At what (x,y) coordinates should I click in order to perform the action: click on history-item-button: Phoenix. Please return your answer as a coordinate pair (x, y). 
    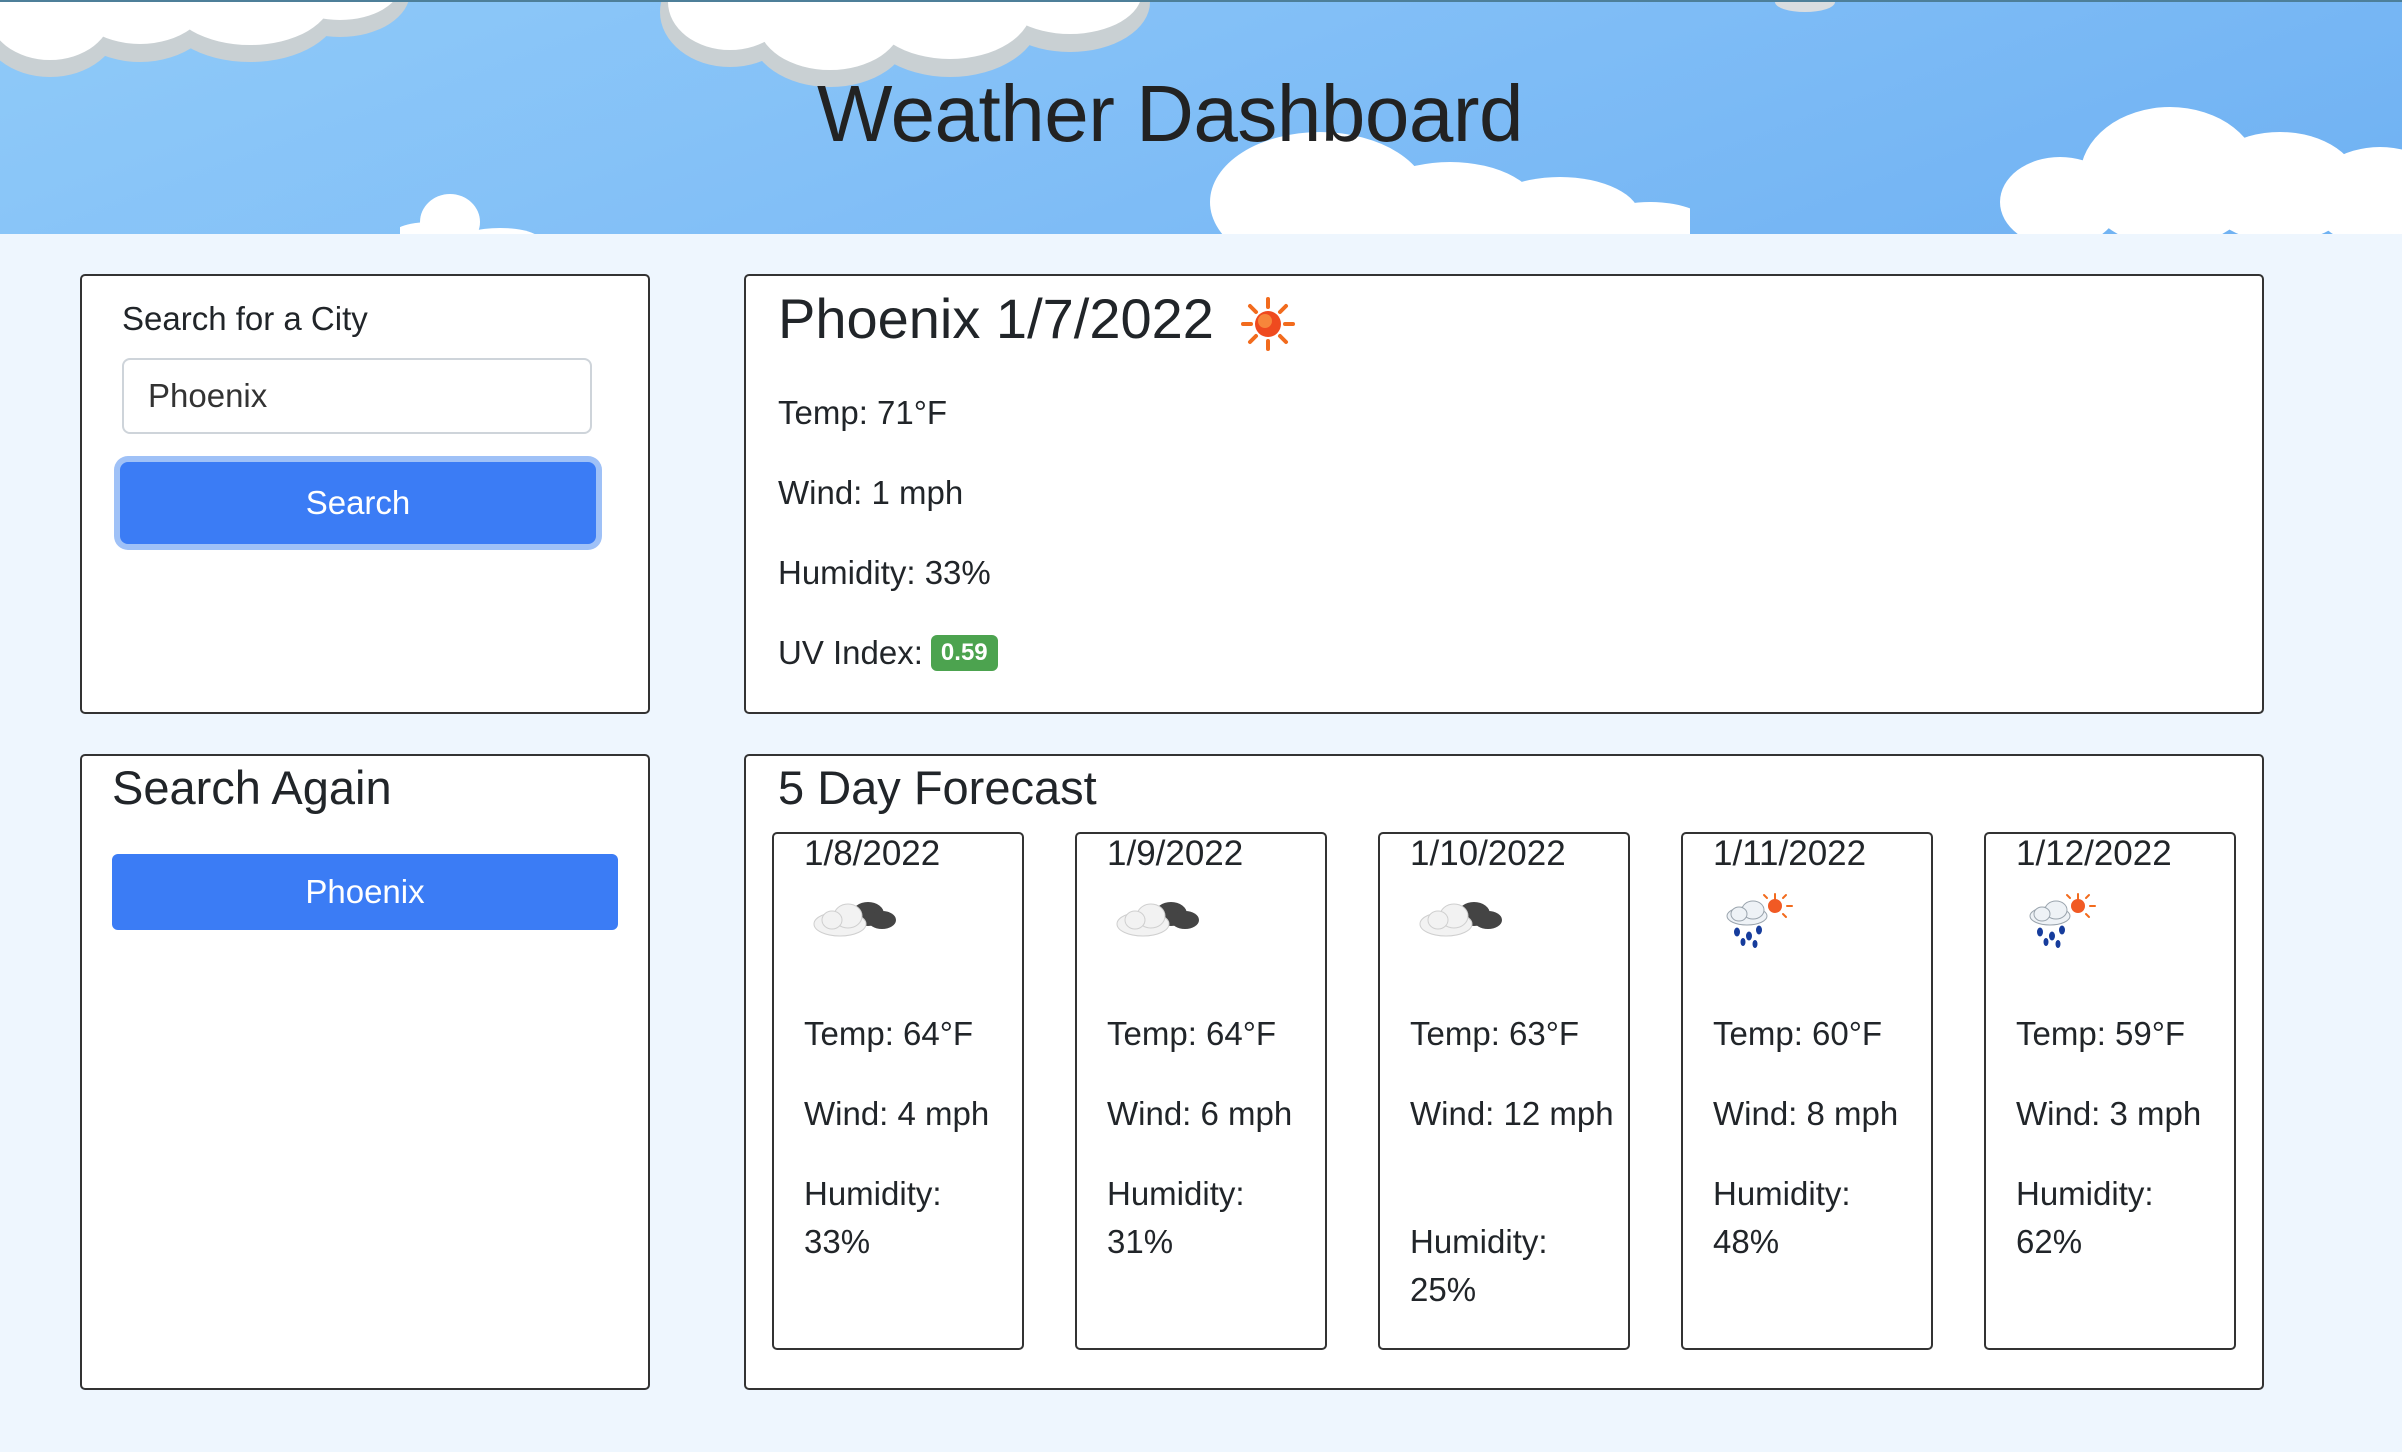
    Looking at the image, I should click on (365, 892).